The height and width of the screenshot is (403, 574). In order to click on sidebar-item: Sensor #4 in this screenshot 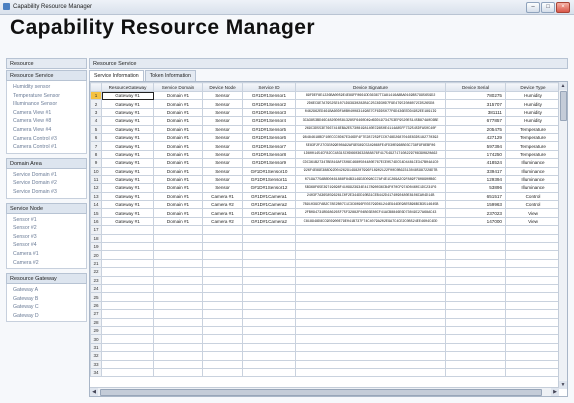, I will do `click(46, 245)`.